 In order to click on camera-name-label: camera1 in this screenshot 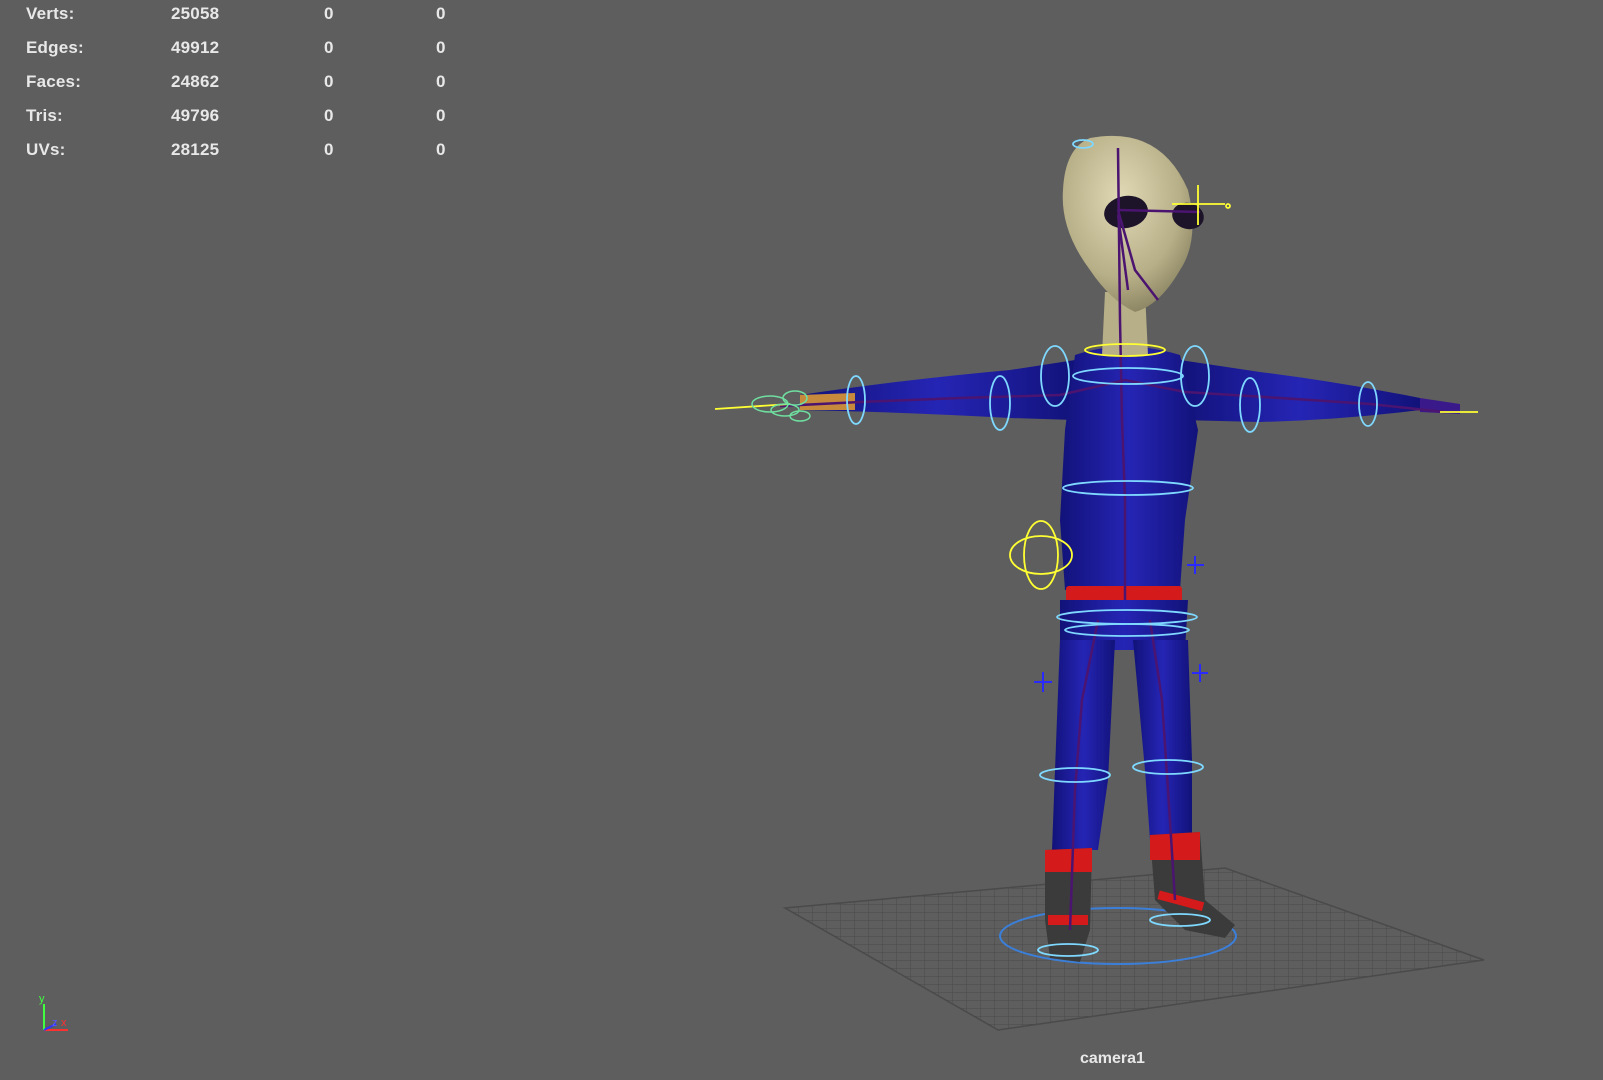, I will do `click(1112, 1058)`.